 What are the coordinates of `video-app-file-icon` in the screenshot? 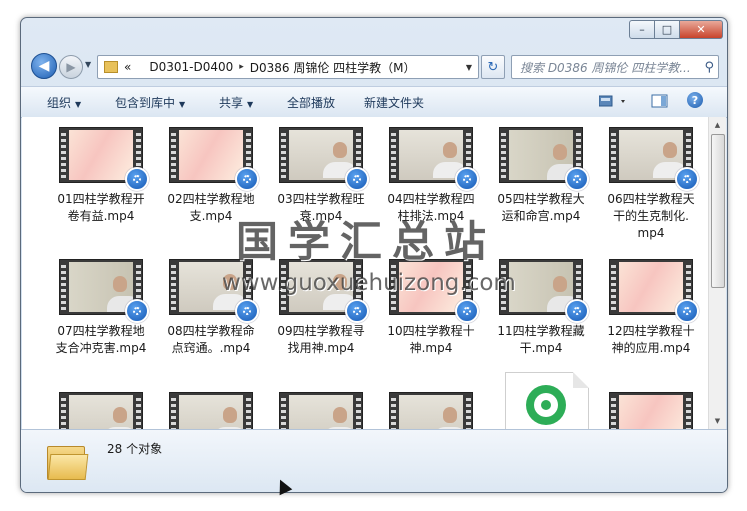 It's located at (547, 400).